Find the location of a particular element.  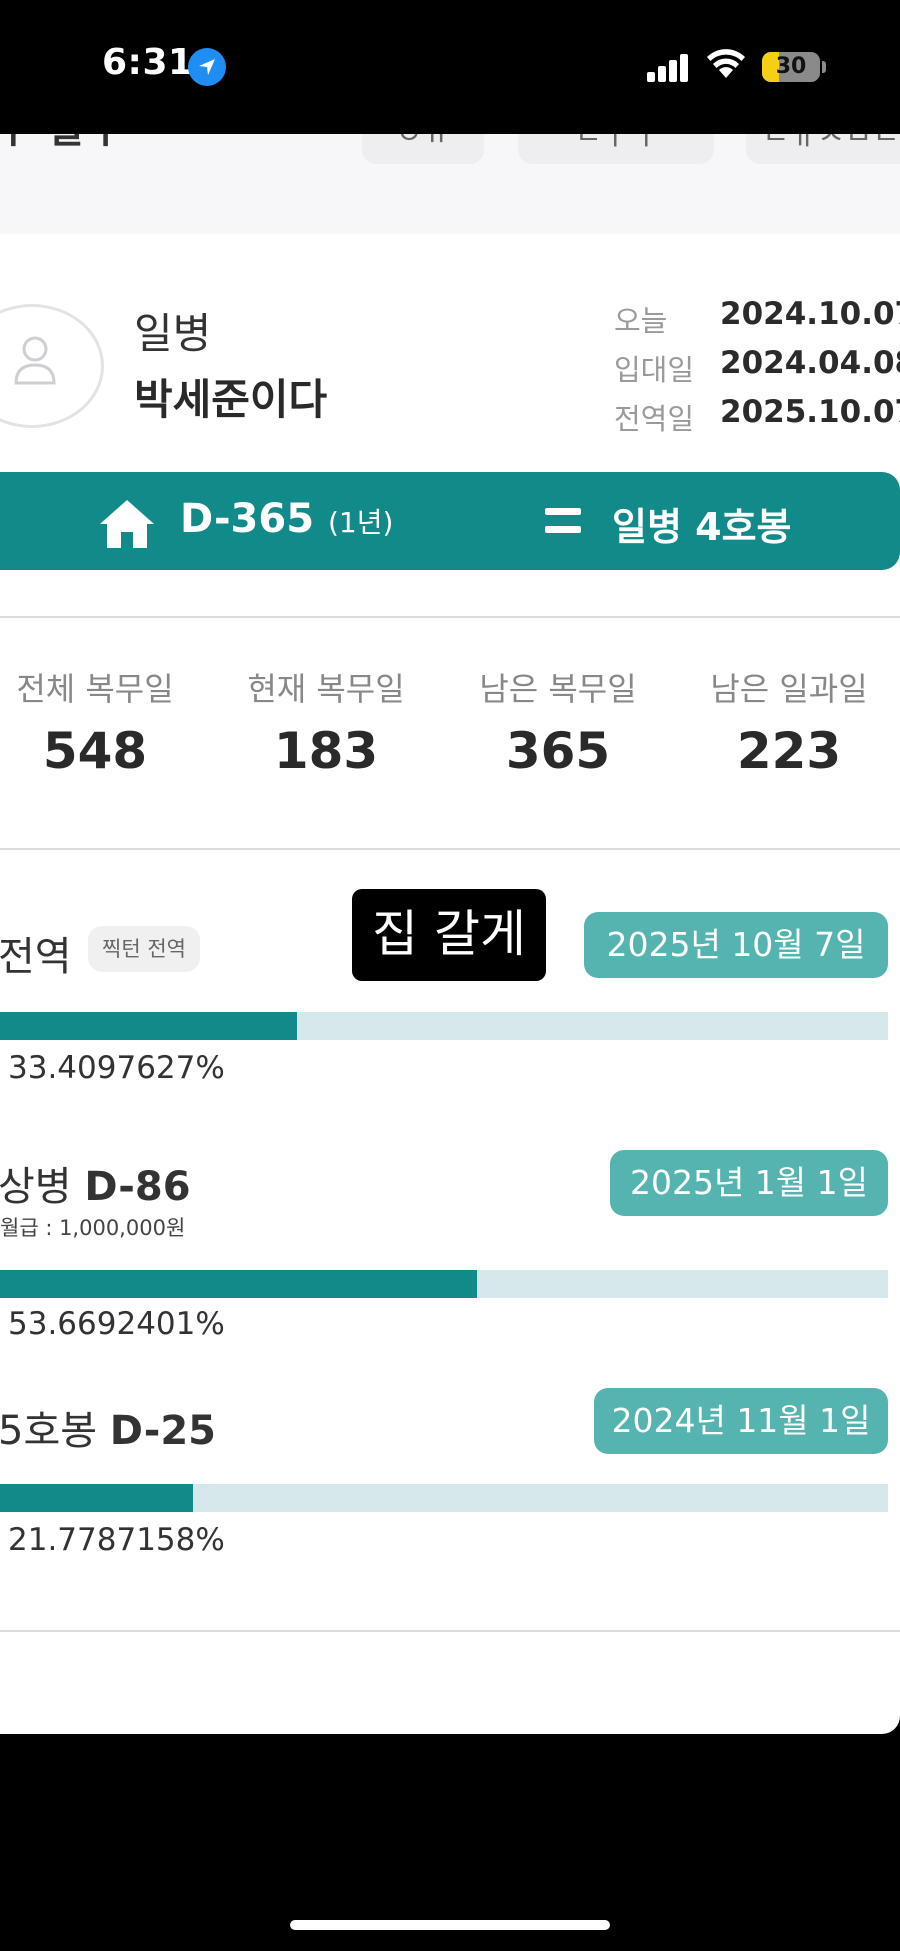

top-tab-1: ㅇㅠ is located at coordinates (423, 149).